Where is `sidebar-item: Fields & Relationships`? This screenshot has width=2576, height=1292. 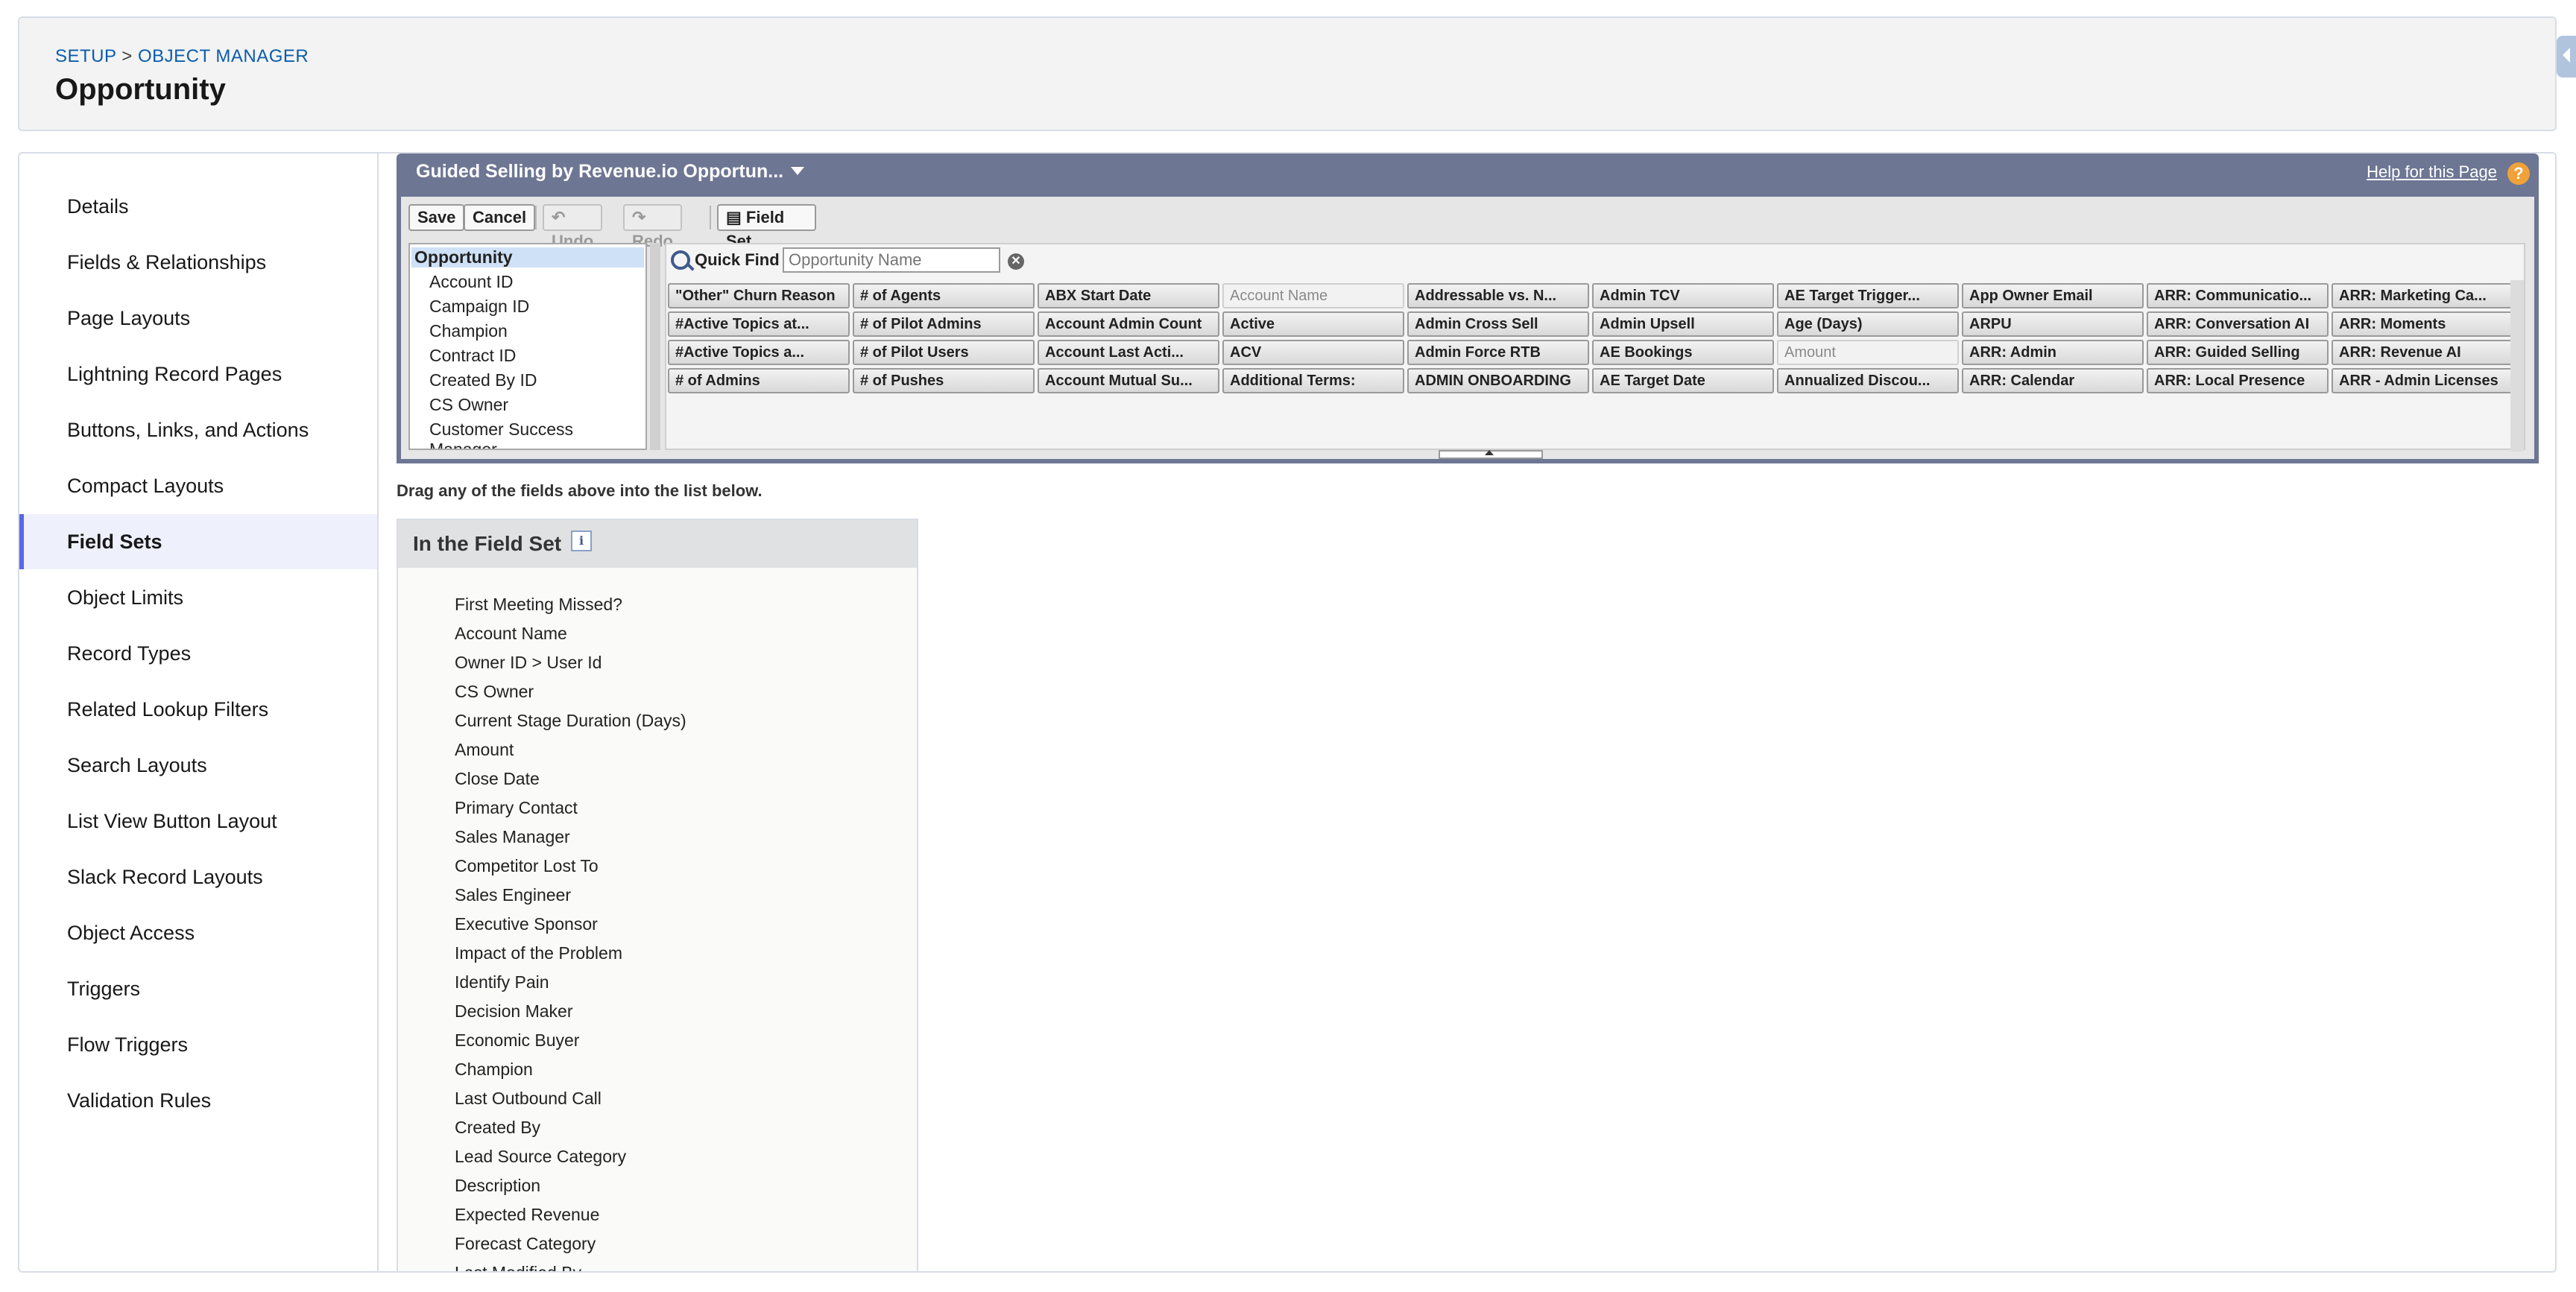 sidebar-item: Fields & Relationships is located at coordinates (198, 262).